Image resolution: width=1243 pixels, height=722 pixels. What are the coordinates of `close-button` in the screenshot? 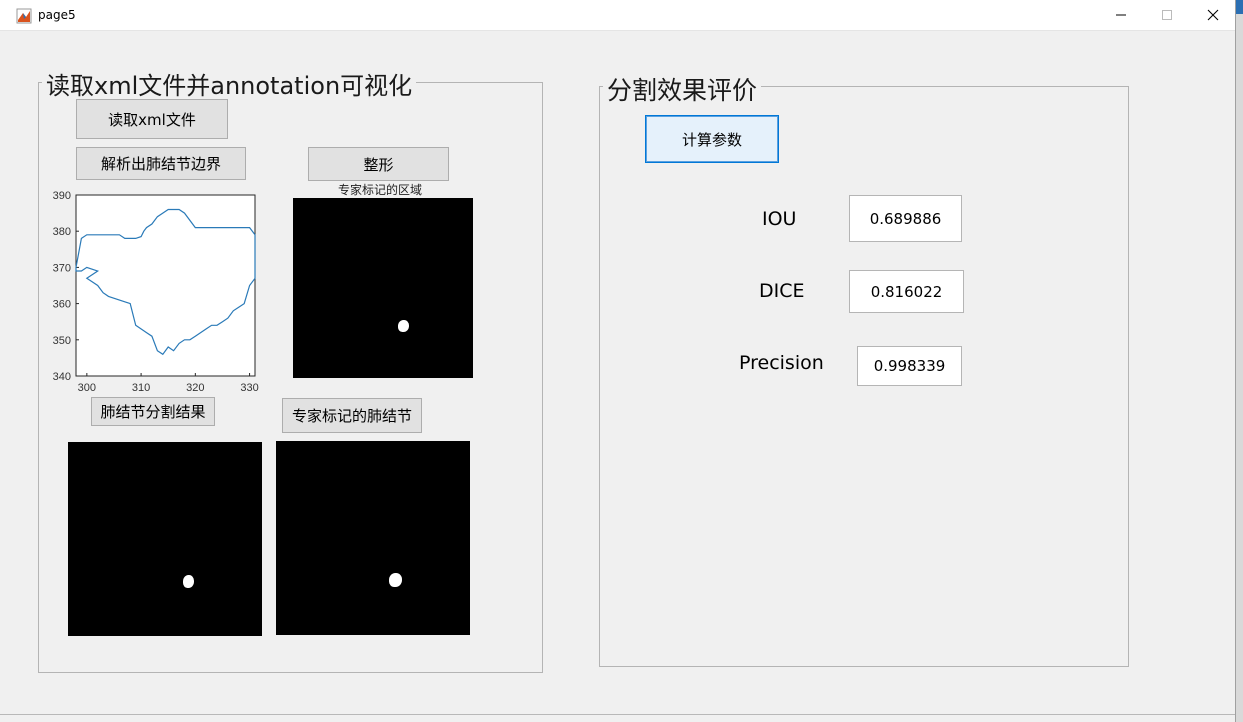 It's located at (1213, 15).